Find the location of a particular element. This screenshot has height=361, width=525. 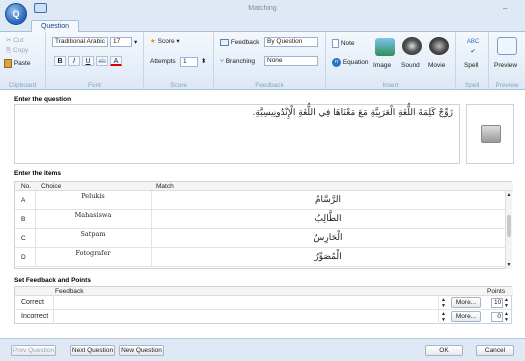

item-row: B Mahasiswa الطَّالِبُ is located at coordinates (260, 219).